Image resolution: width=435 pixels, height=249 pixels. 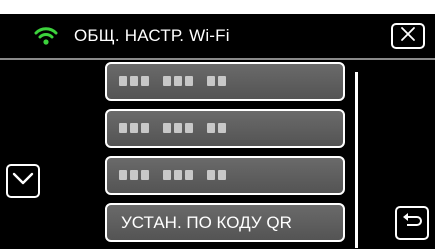 I want to click on qr-setup-button: УСТАН. ПО КОДУ QR, so click(x=225, y=222).